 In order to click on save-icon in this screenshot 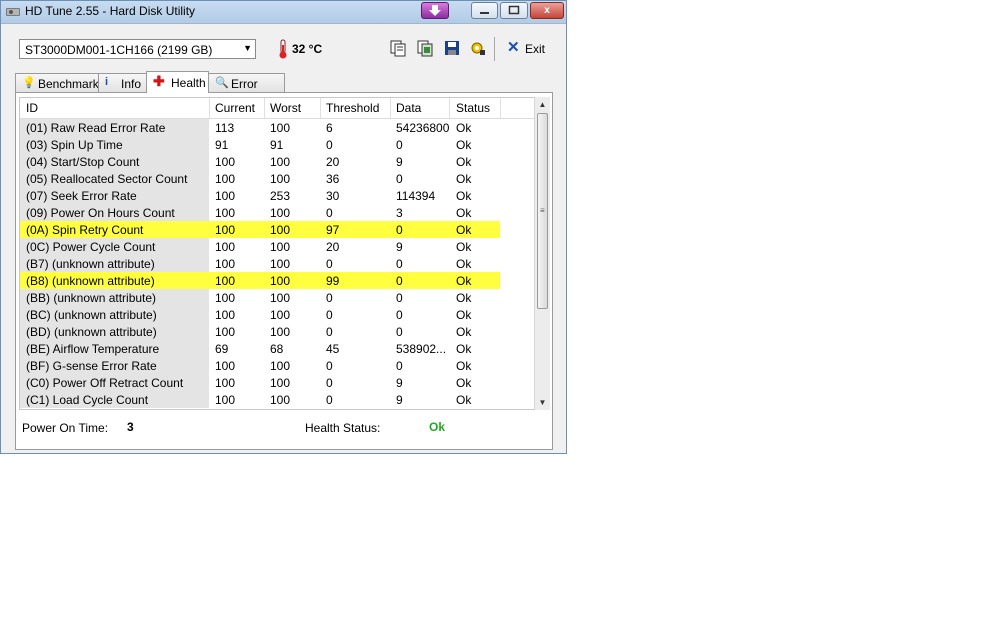, I will do `click(452, 48)`.